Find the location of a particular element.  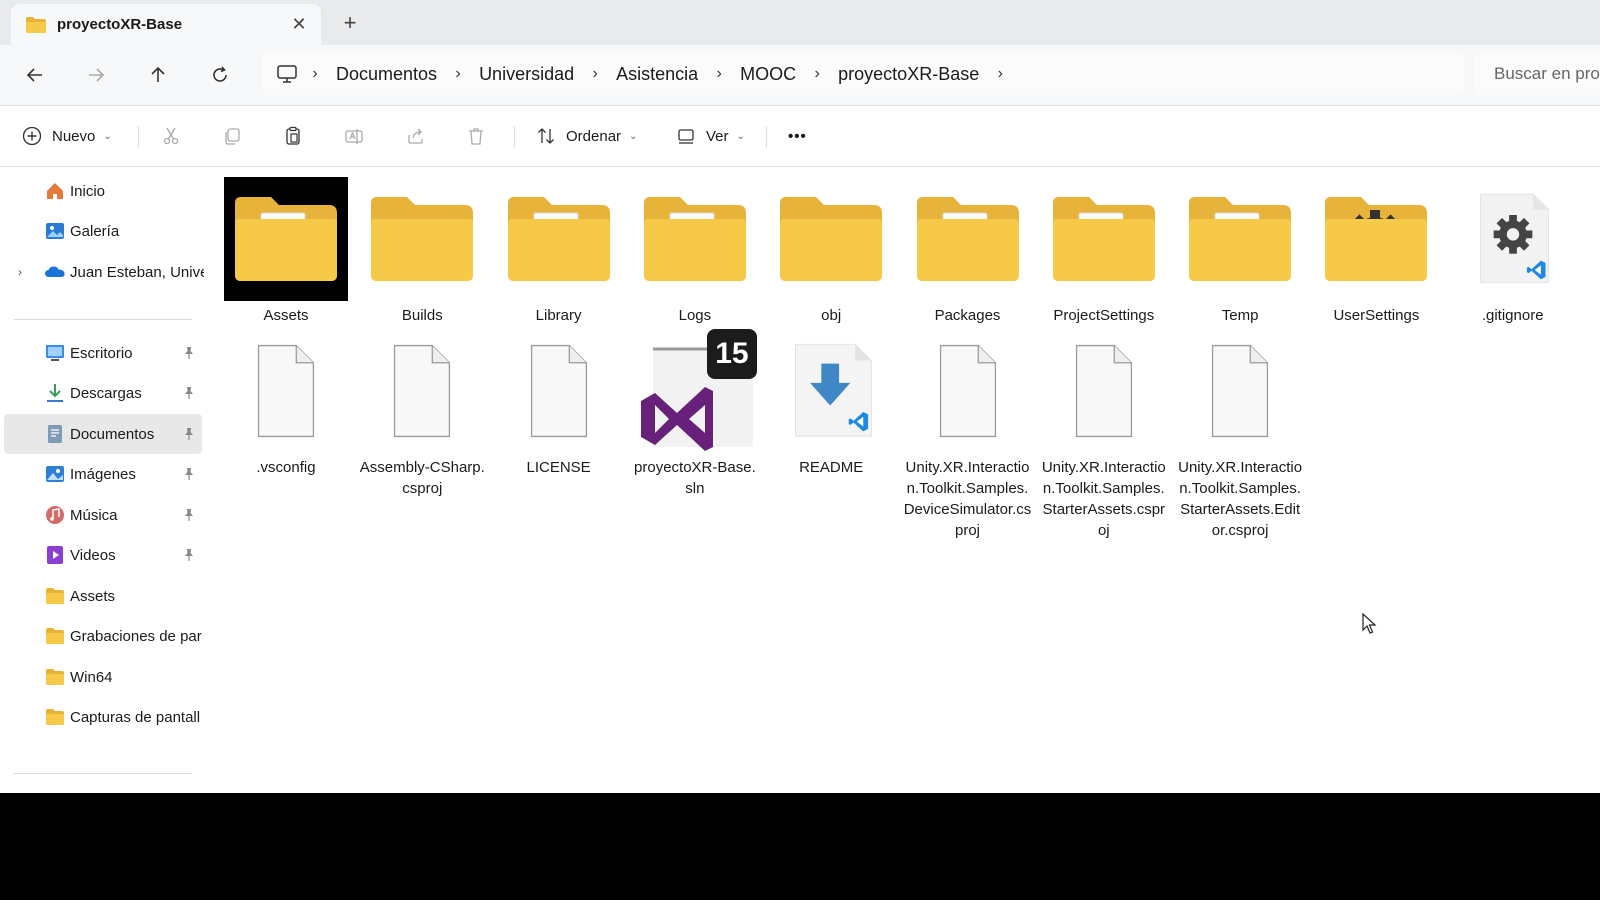

sidebar-item-música: Música is located at coordinates (103, 515).